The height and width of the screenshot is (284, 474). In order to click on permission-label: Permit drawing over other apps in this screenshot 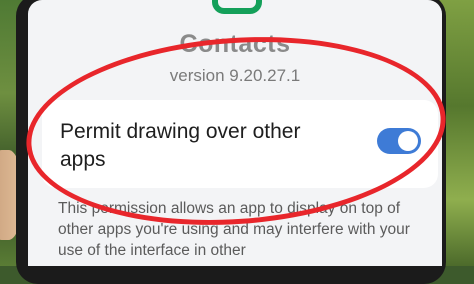, I will do `click(180, 145)`.